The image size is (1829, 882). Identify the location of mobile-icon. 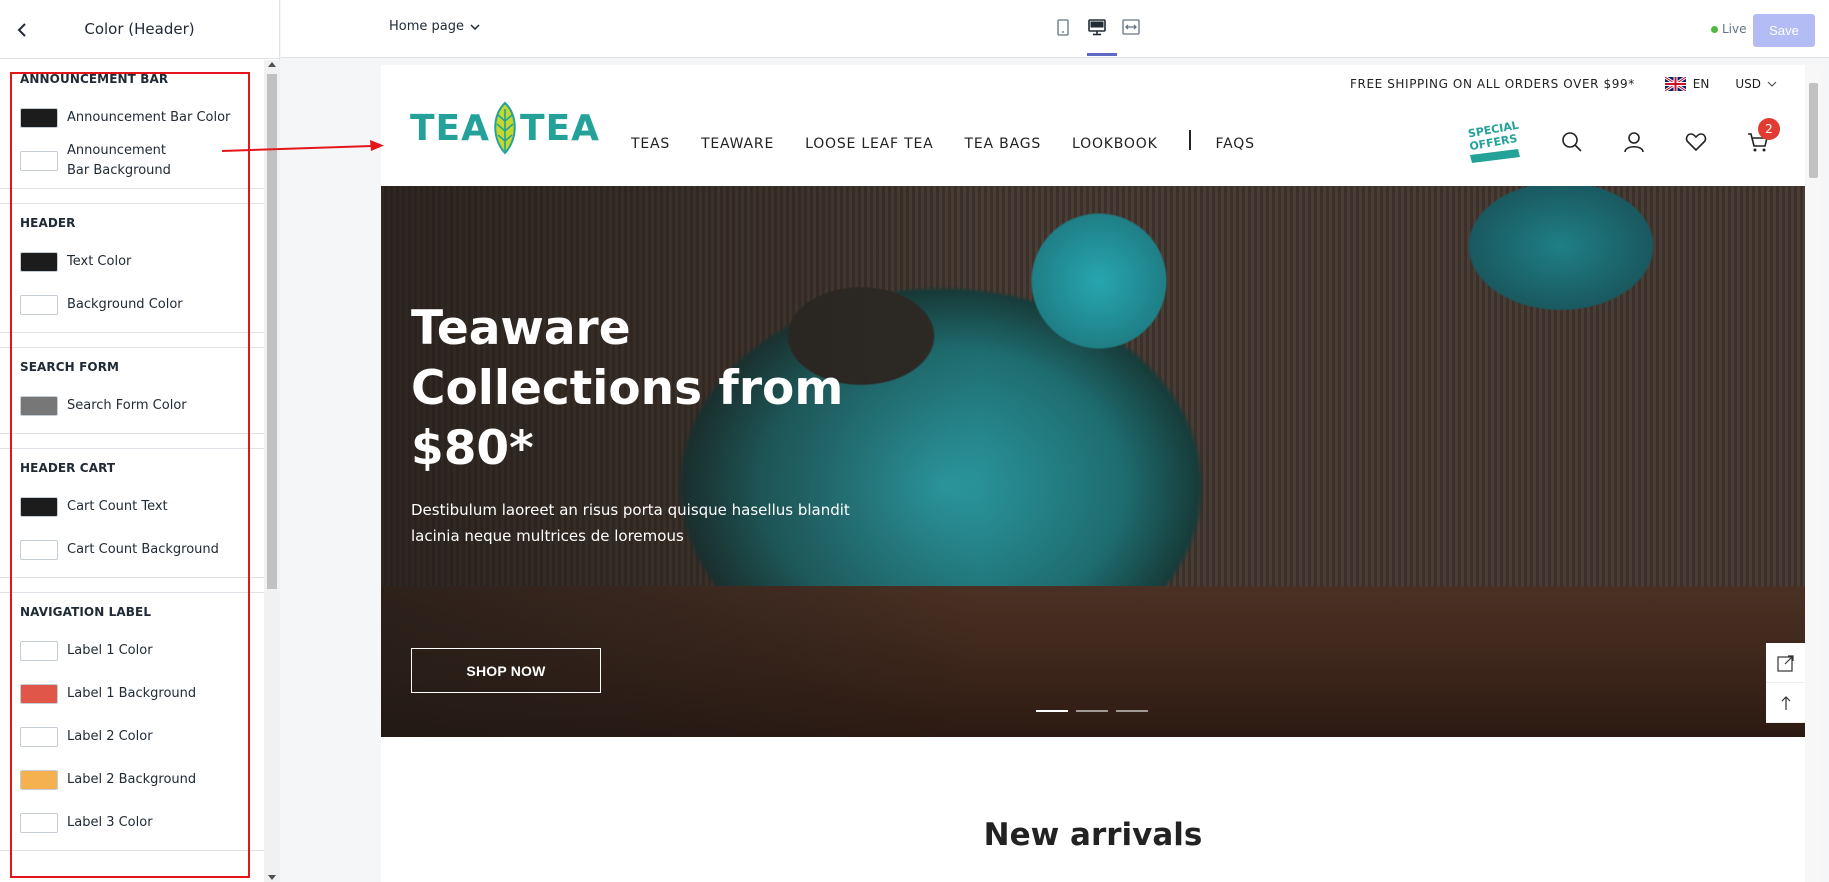
(1063, 27).